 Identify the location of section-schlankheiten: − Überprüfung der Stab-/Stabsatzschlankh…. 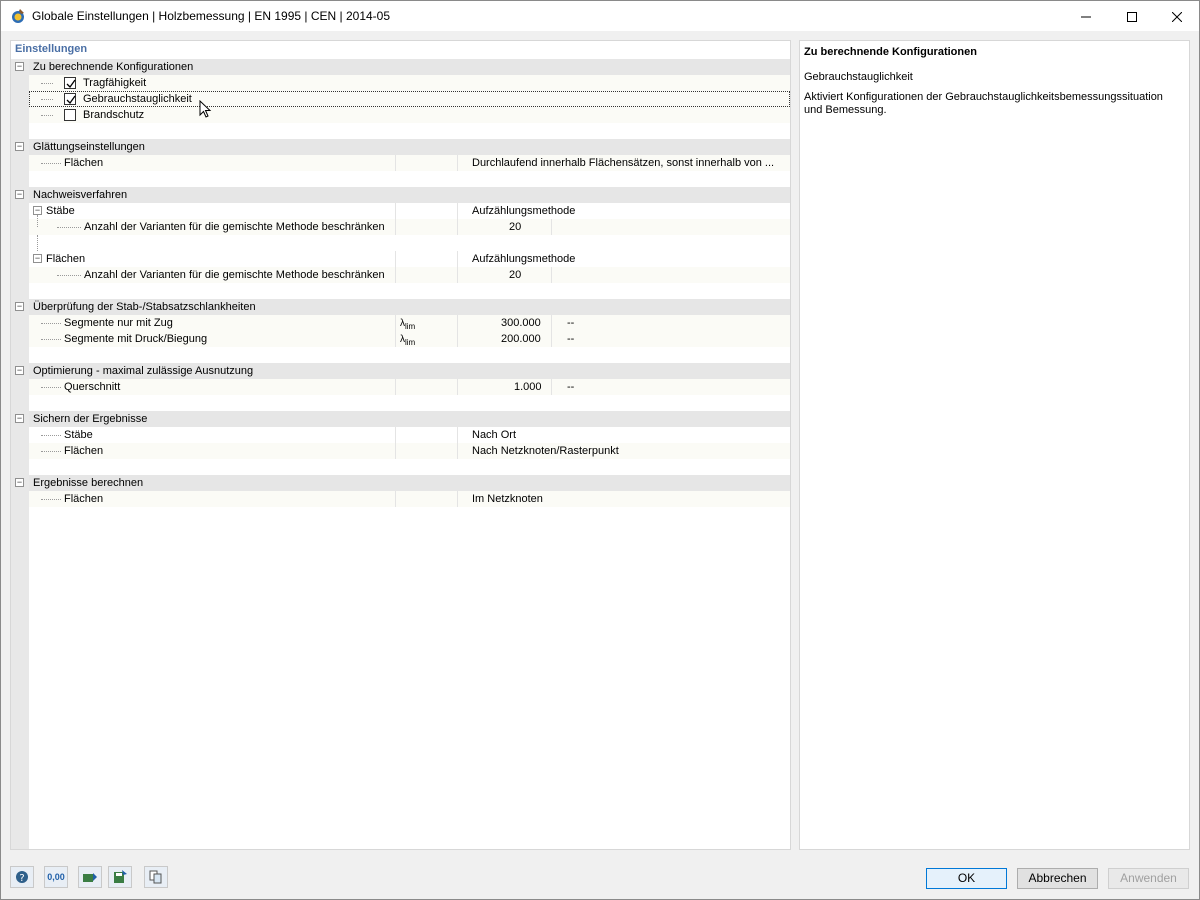
(402, 307).